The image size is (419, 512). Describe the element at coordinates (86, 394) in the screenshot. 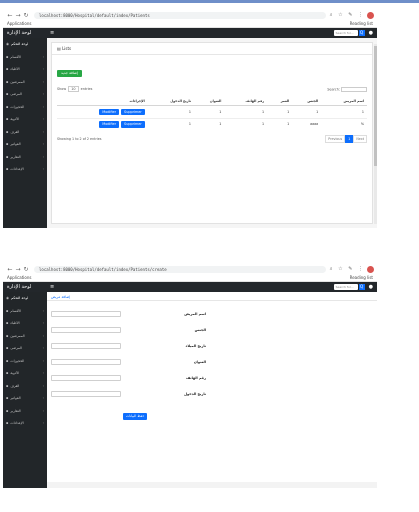

I see `admission-date-input` at that location.